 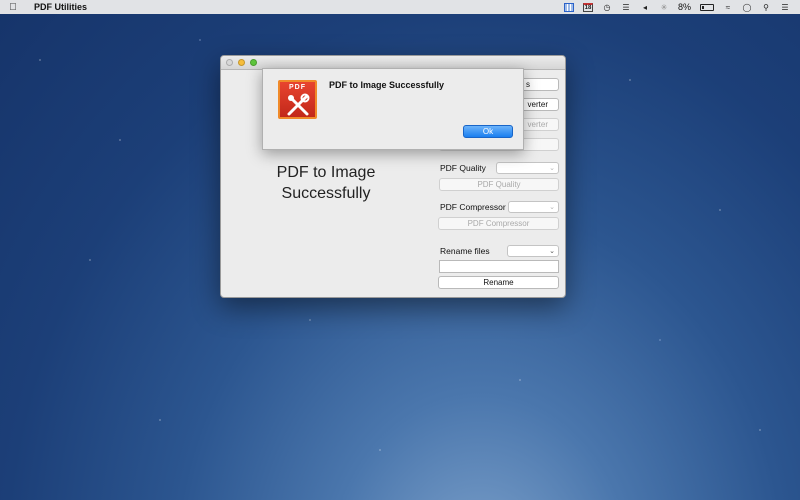 I want to click on menu-bar:  PDF Utilities 18 ◷ ☰ ◂ ✳ 8% ≈ ◯ ⚲ ☰, so click(x=400, y=7).